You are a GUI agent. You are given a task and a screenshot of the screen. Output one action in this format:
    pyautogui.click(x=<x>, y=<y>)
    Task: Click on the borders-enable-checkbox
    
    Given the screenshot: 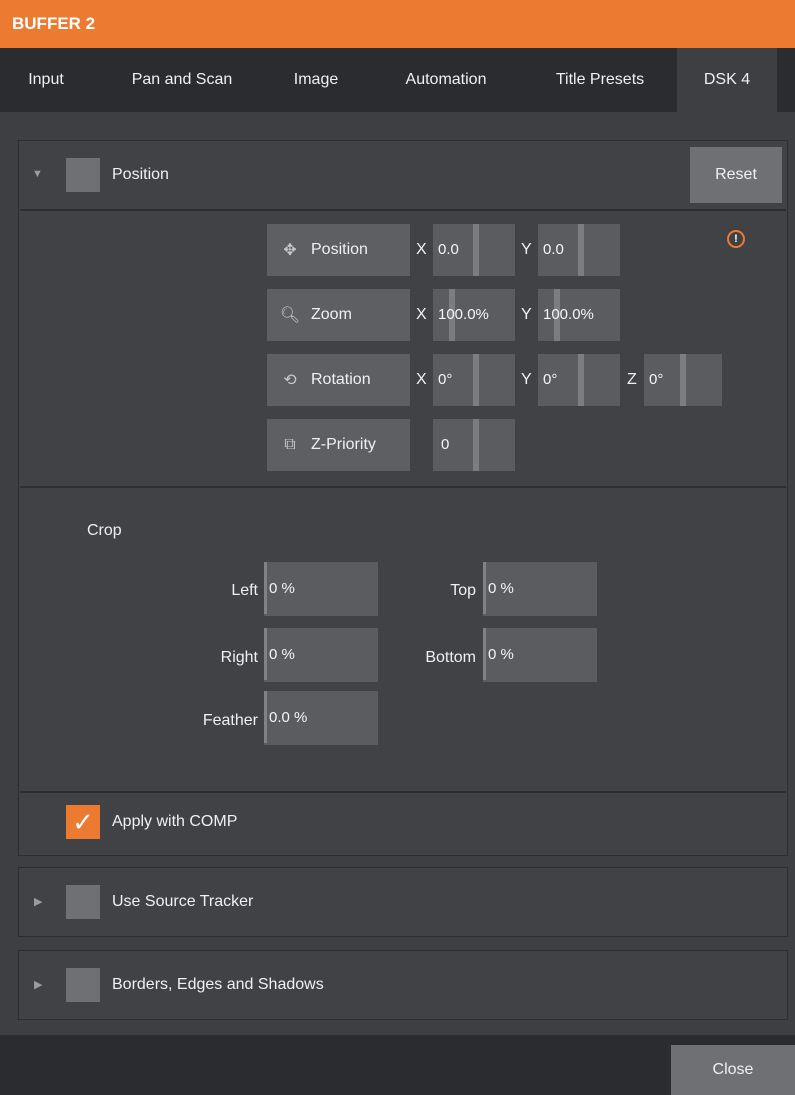 What is the action you would take?
    pyautogui.click(x=83, y=985)
    